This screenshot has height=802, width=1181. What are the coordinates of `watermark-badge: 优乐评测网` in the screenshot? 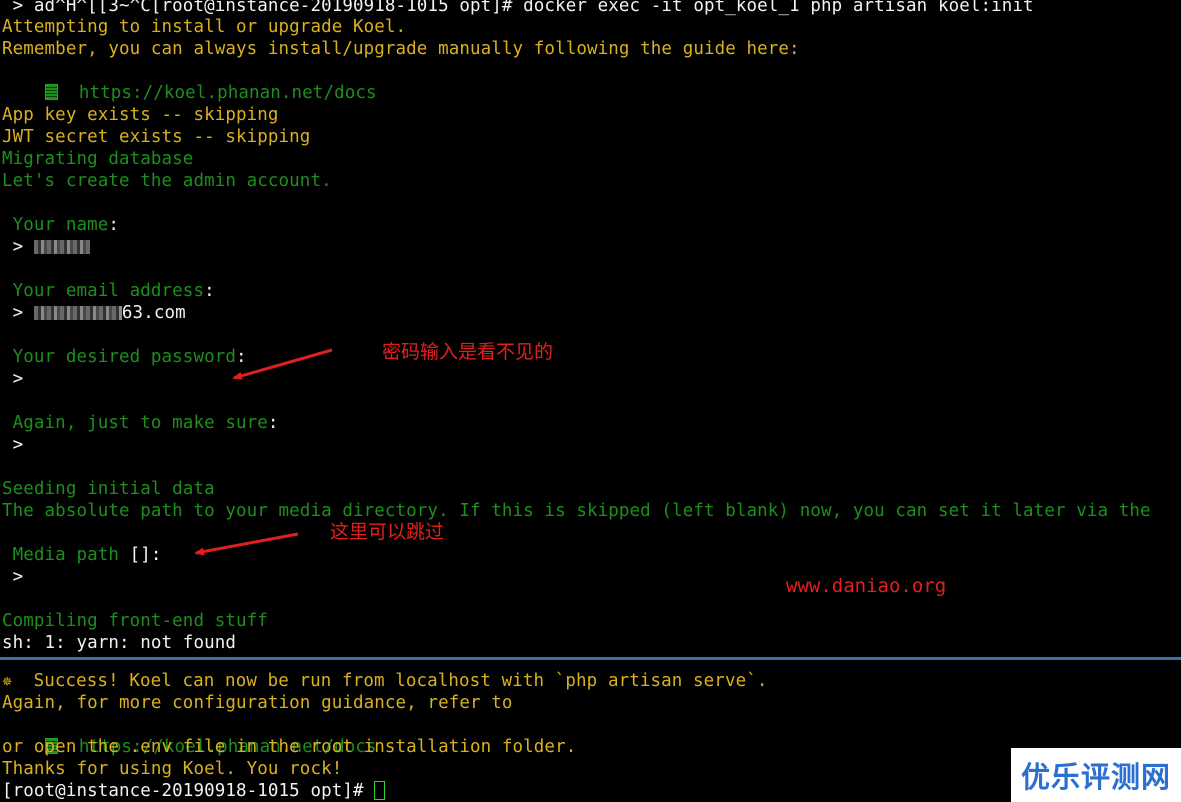 It's located at (1096, 775).